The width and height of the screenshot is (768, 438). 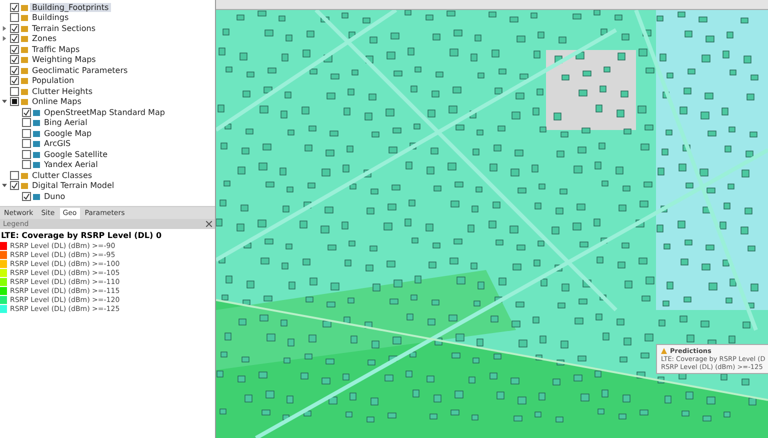 What do you see at coordinates (66, 123) in the screenshot?
I see `layer-item: Bing Aerial` at bounding box center [66, 123].